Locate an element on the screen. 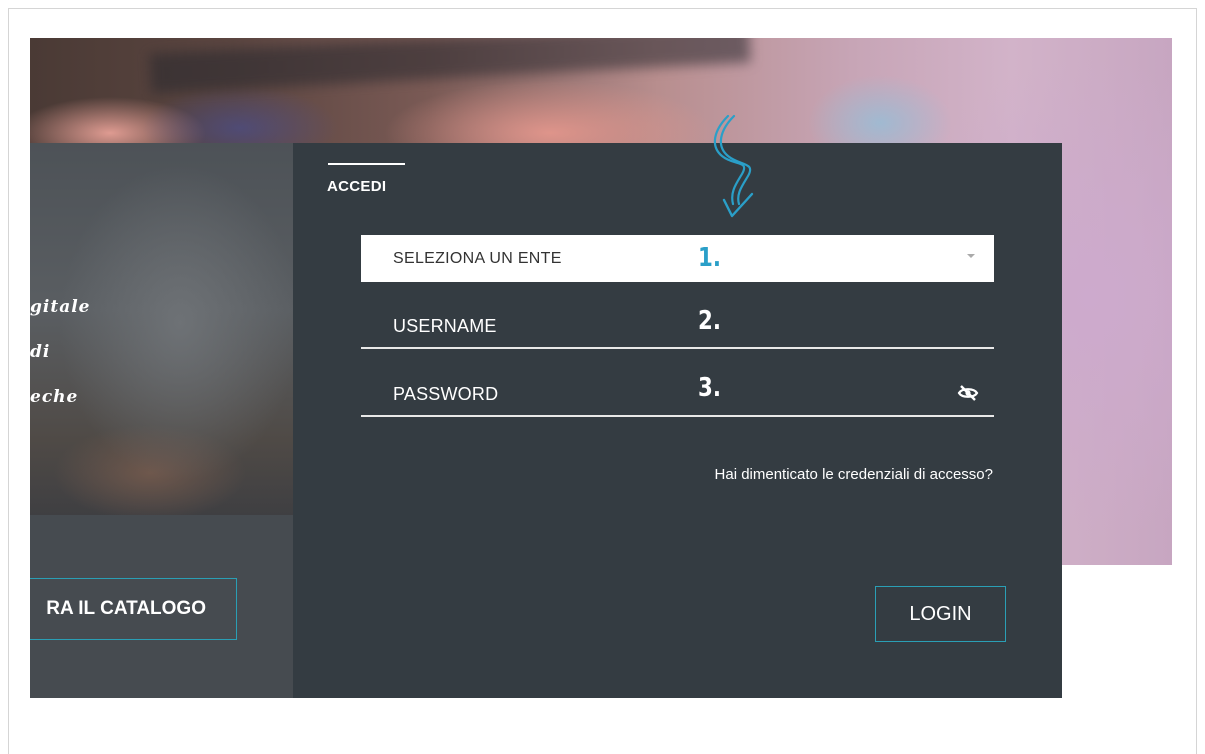 This screenshot has height=754, width=1205. username-field: USERNAME is located at coordinates (677, 320).